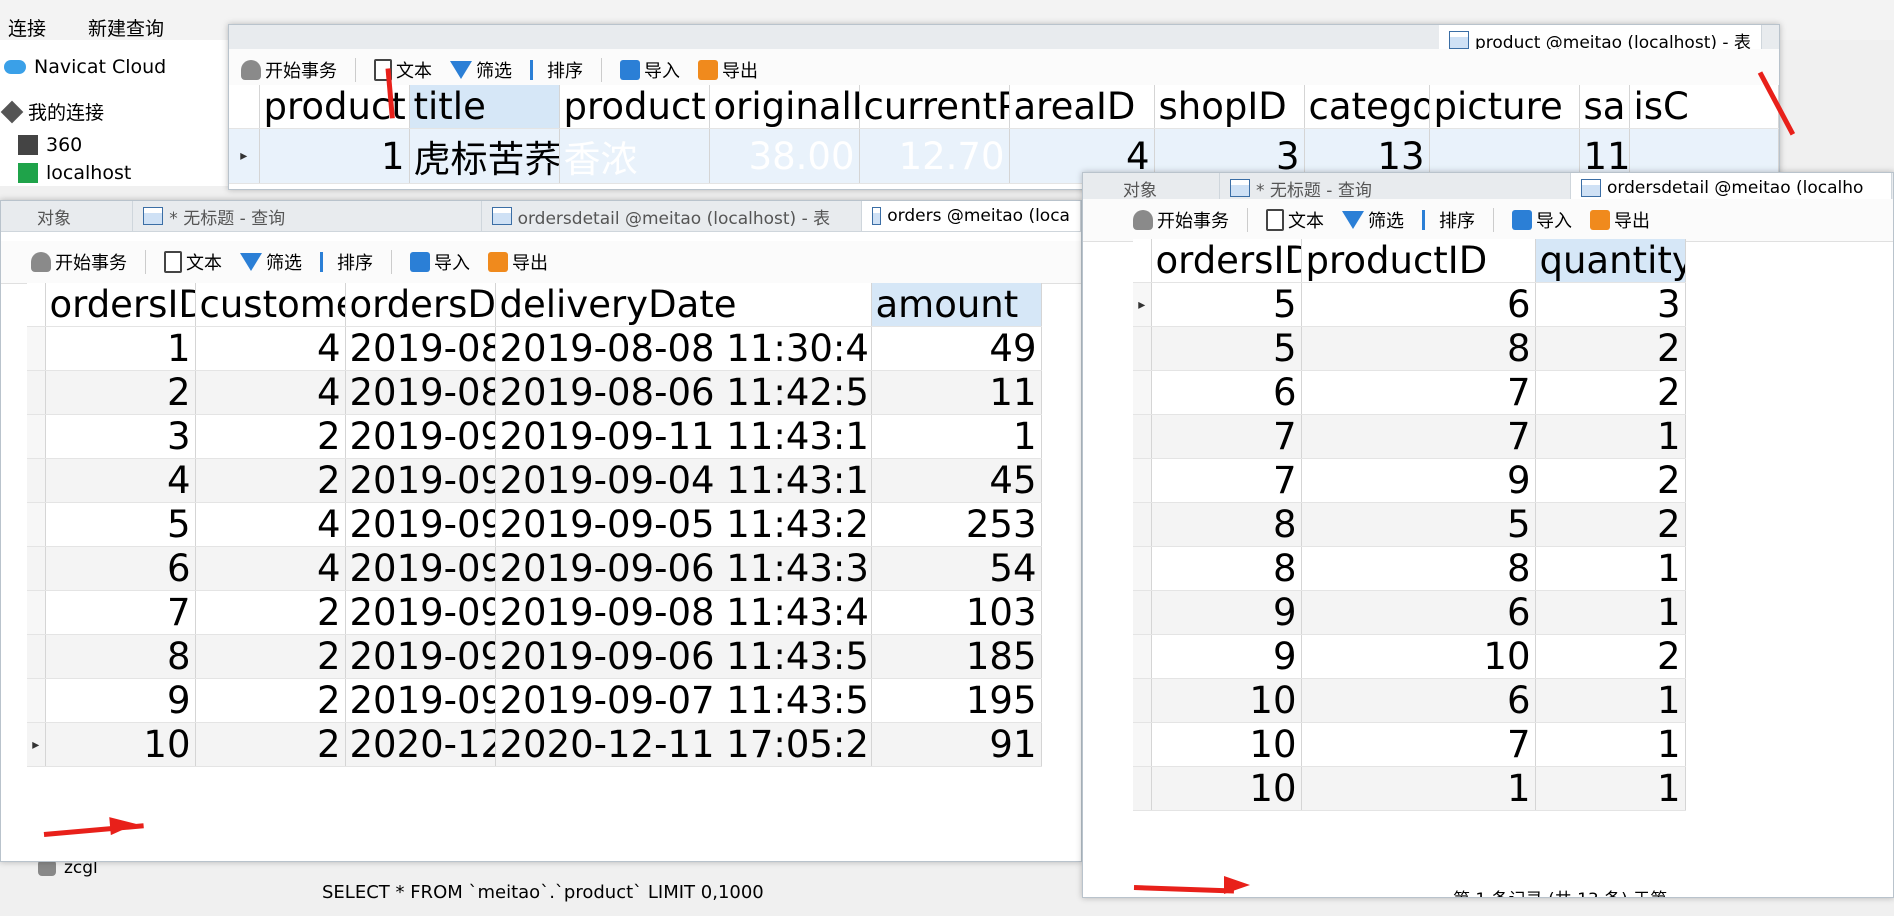 The image size is (1894, 916). What do you see at coordinates (307, 216) in the screenshot?
I see `tab-untitled-query: * 无标题 - 查询` at bounding box center [307, 216].